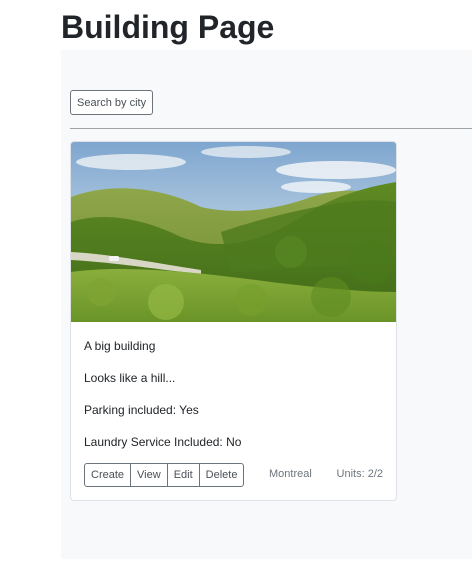  Describe the element at coordinates (290, 474) in the screenshot. I see `building-city: Montreal` at that location.